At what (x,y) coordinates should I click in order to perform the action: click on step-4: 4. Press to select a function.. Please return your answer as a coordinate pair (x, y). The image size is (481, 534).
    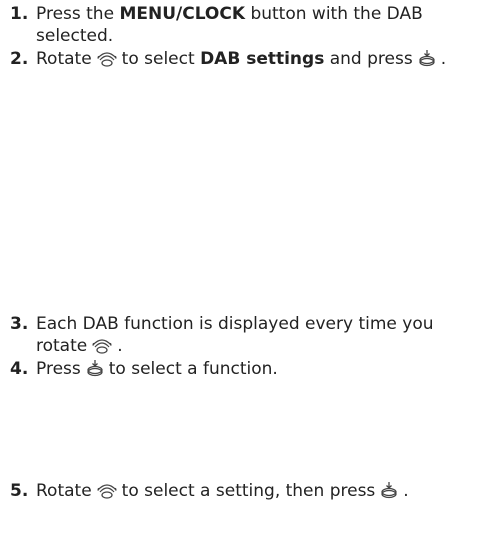
    Looking at the image, I should click on (242, 370).